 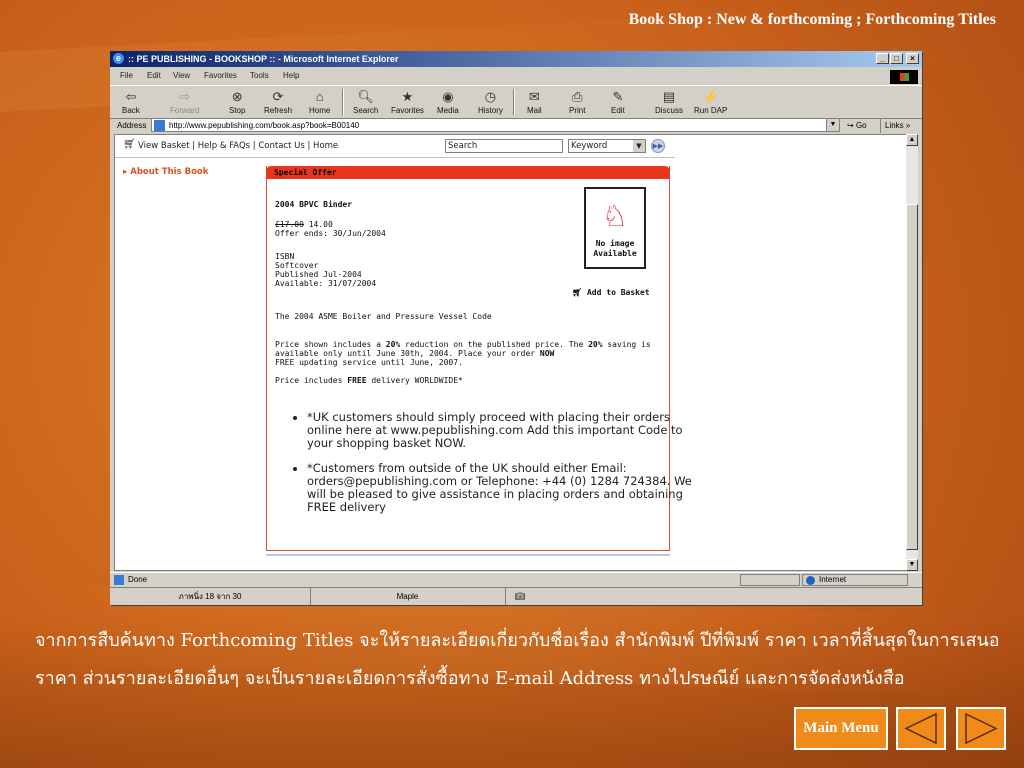 What do you see at coordinates (658, 146) in the screenshot?
I see `site-search-go-button: ▶▶` at bounding box center [658, 146].